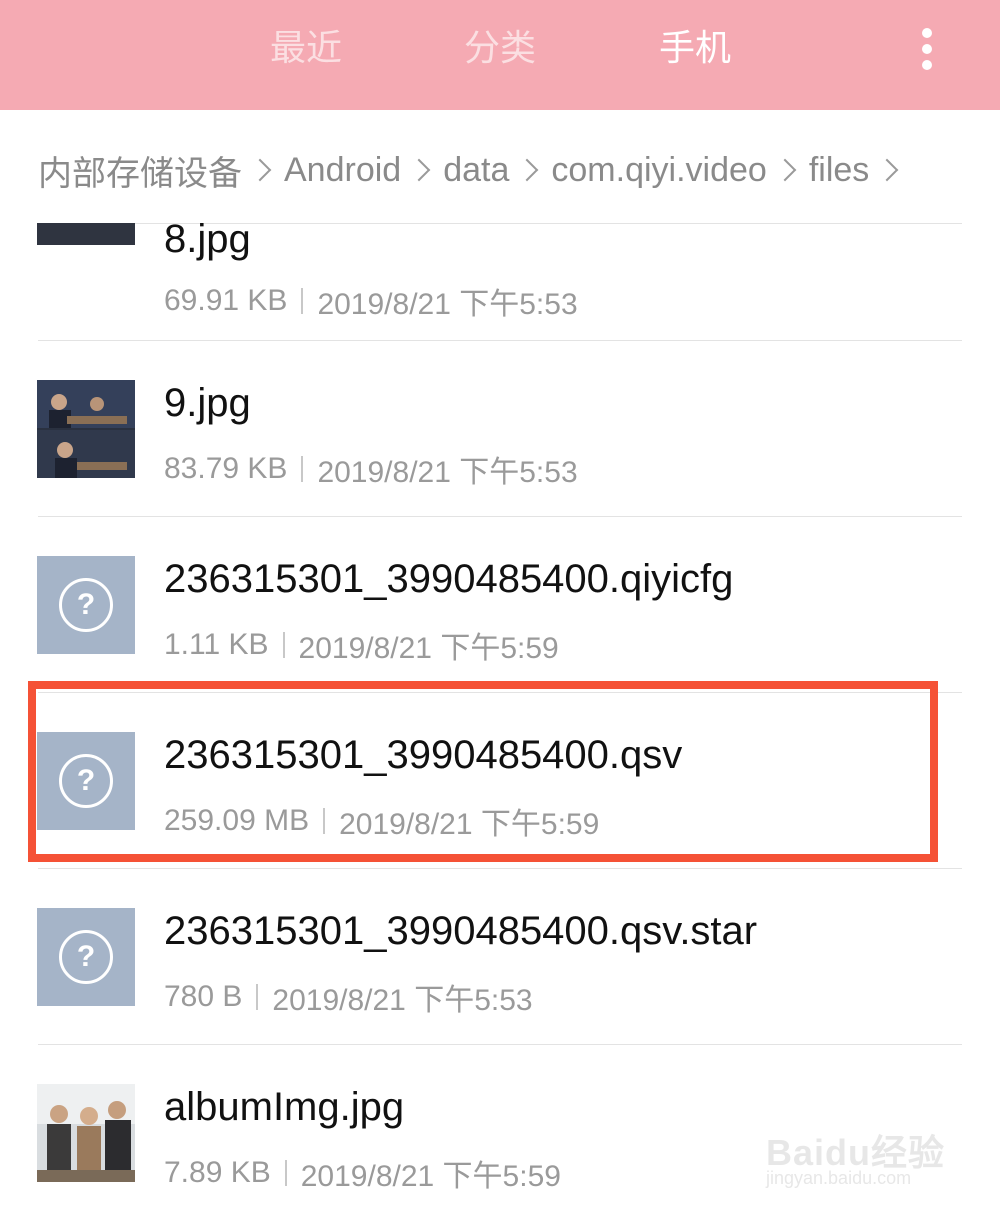 This screenshot has width=1000, height=1214. Describe the element at coordinates (658, 170) in the screenshot. I see `breadcrumb-item: com.qiyi.video` at that location.